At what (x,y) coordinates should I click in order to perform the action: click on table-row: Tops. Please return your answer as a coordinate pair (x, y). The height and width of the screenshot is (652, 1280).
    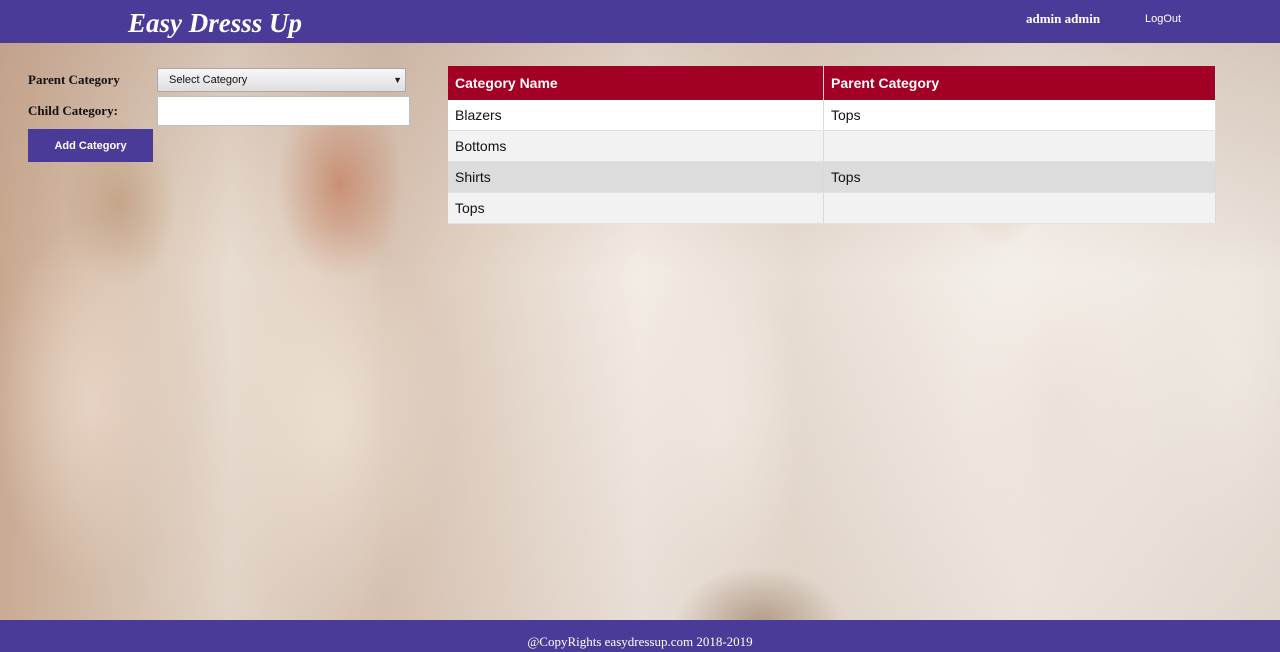
    Looking at the image, I should click on (832, 208).